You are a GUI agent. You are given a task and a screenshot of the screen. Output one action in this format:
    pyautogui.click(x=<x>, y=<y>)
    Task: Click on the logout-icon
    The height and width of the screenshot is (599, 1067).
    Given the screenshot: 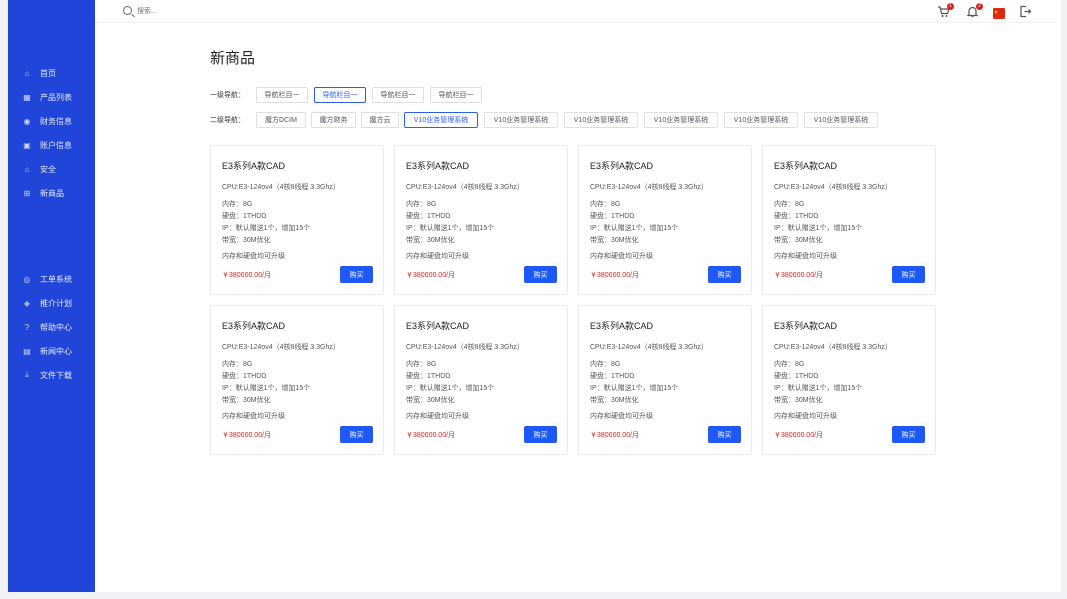 What is the action you would take?
    pyautogui.click(x=1026, y=11)
    